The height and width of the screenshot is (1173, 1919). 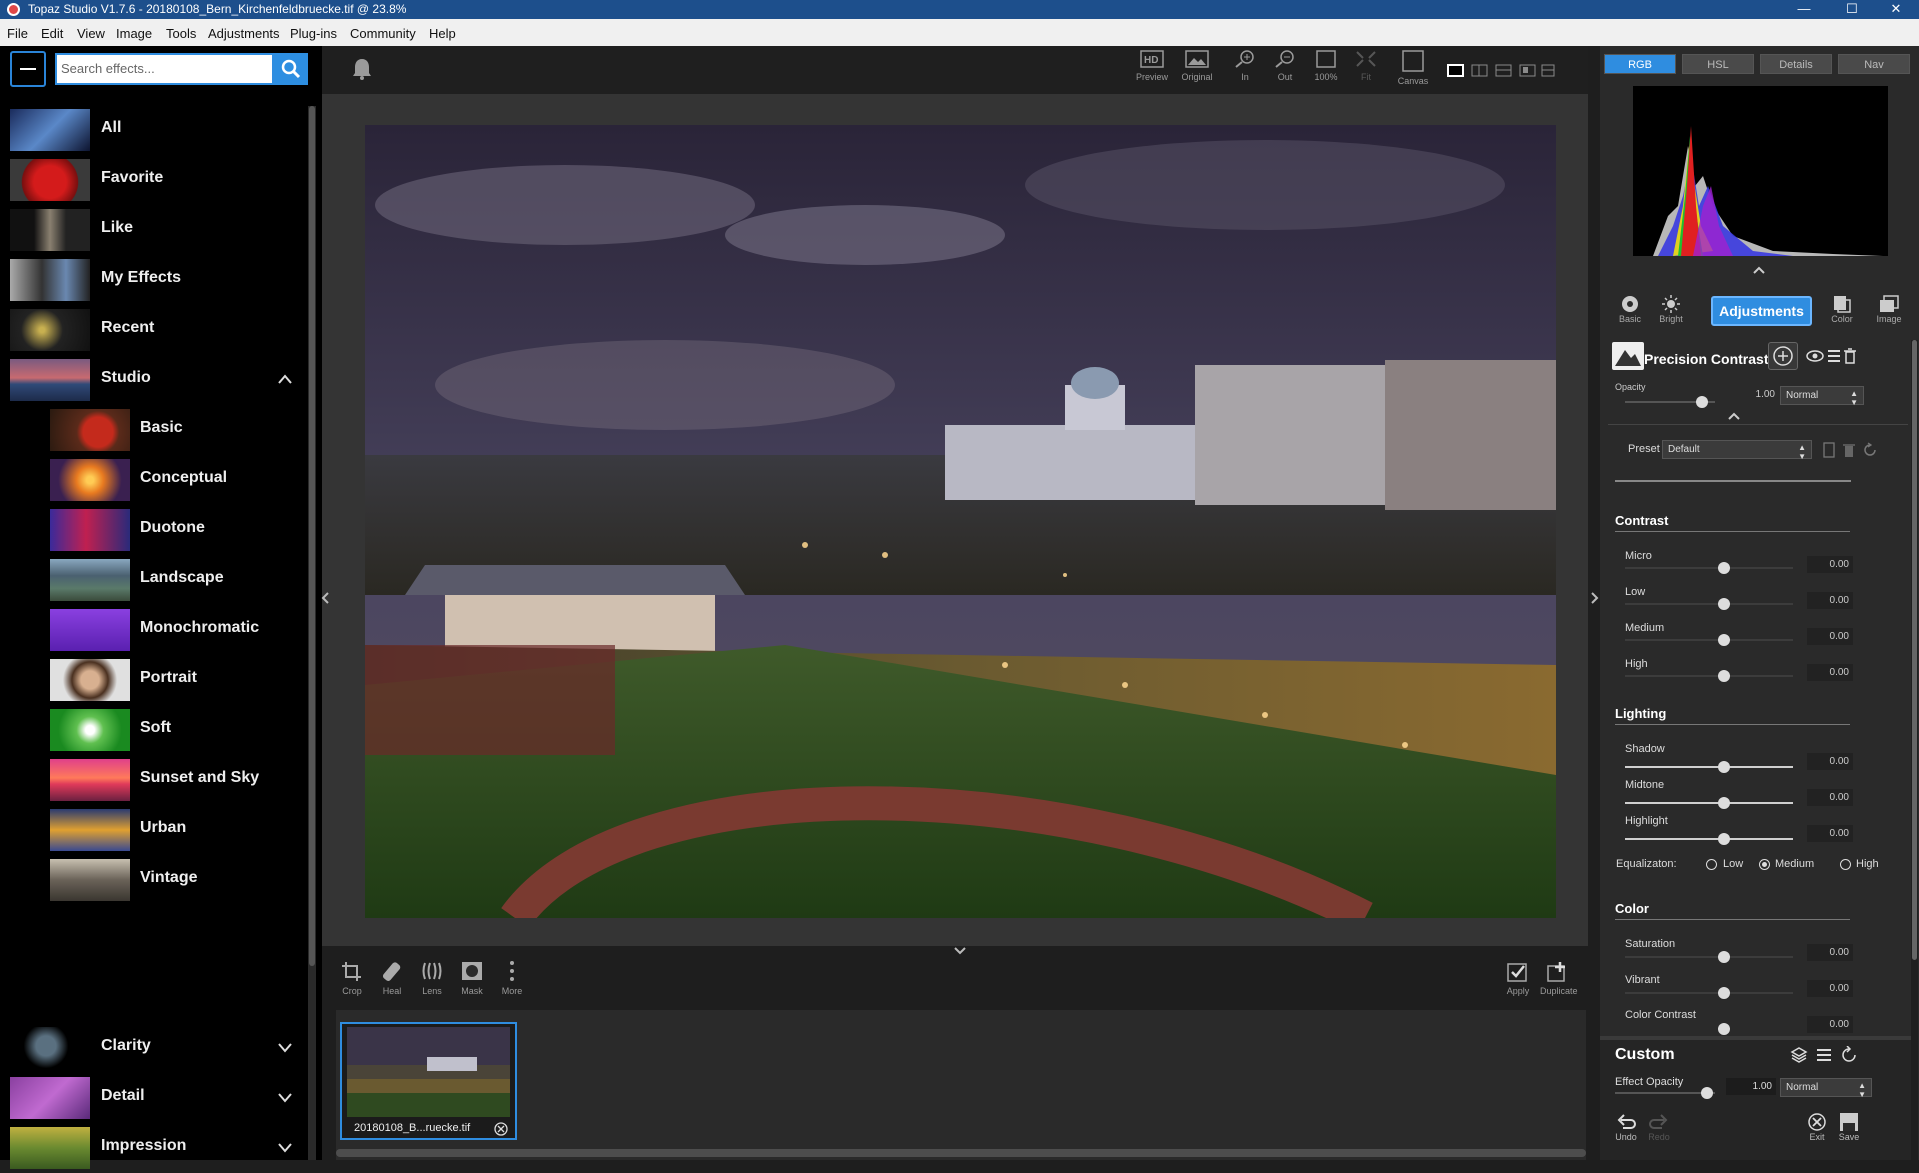 I want to click on subcategory-urban: Urban, so click(x=150, y=830).